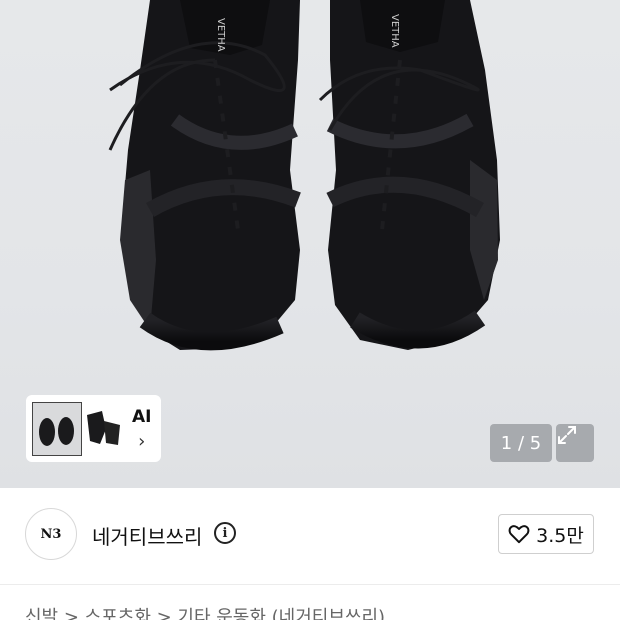  I want to click on chevron-right-icon: ›, so click(141, 441).